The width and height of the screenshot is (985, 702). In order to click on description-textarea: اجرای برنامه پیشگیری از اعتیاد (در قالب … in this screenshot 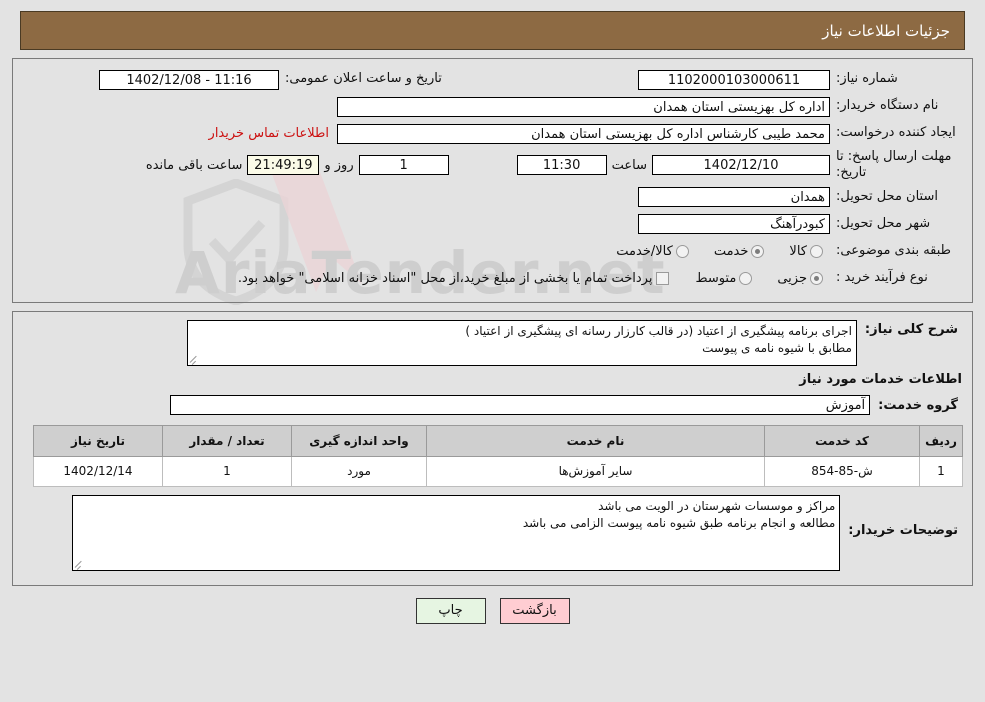, I will do `click(521, 342)`.